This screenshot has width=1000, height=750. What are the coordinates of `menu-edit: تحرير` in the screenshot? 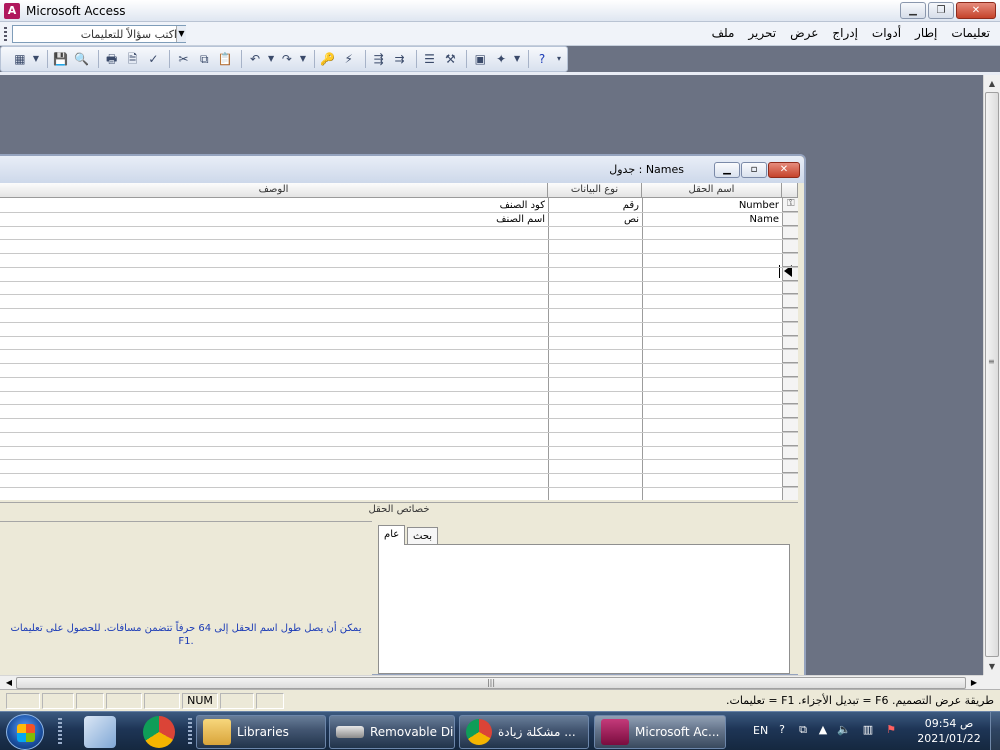 It's located at (762, 33).